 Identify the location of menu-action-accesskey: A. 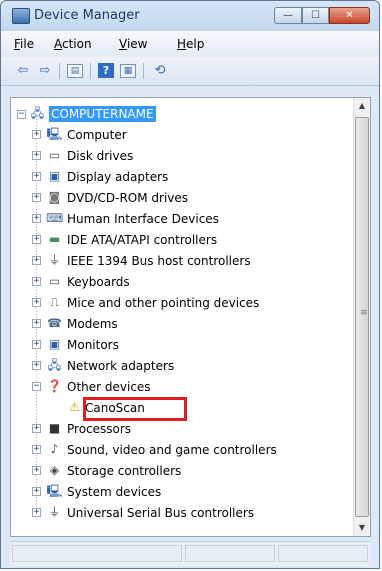
(58, 44).